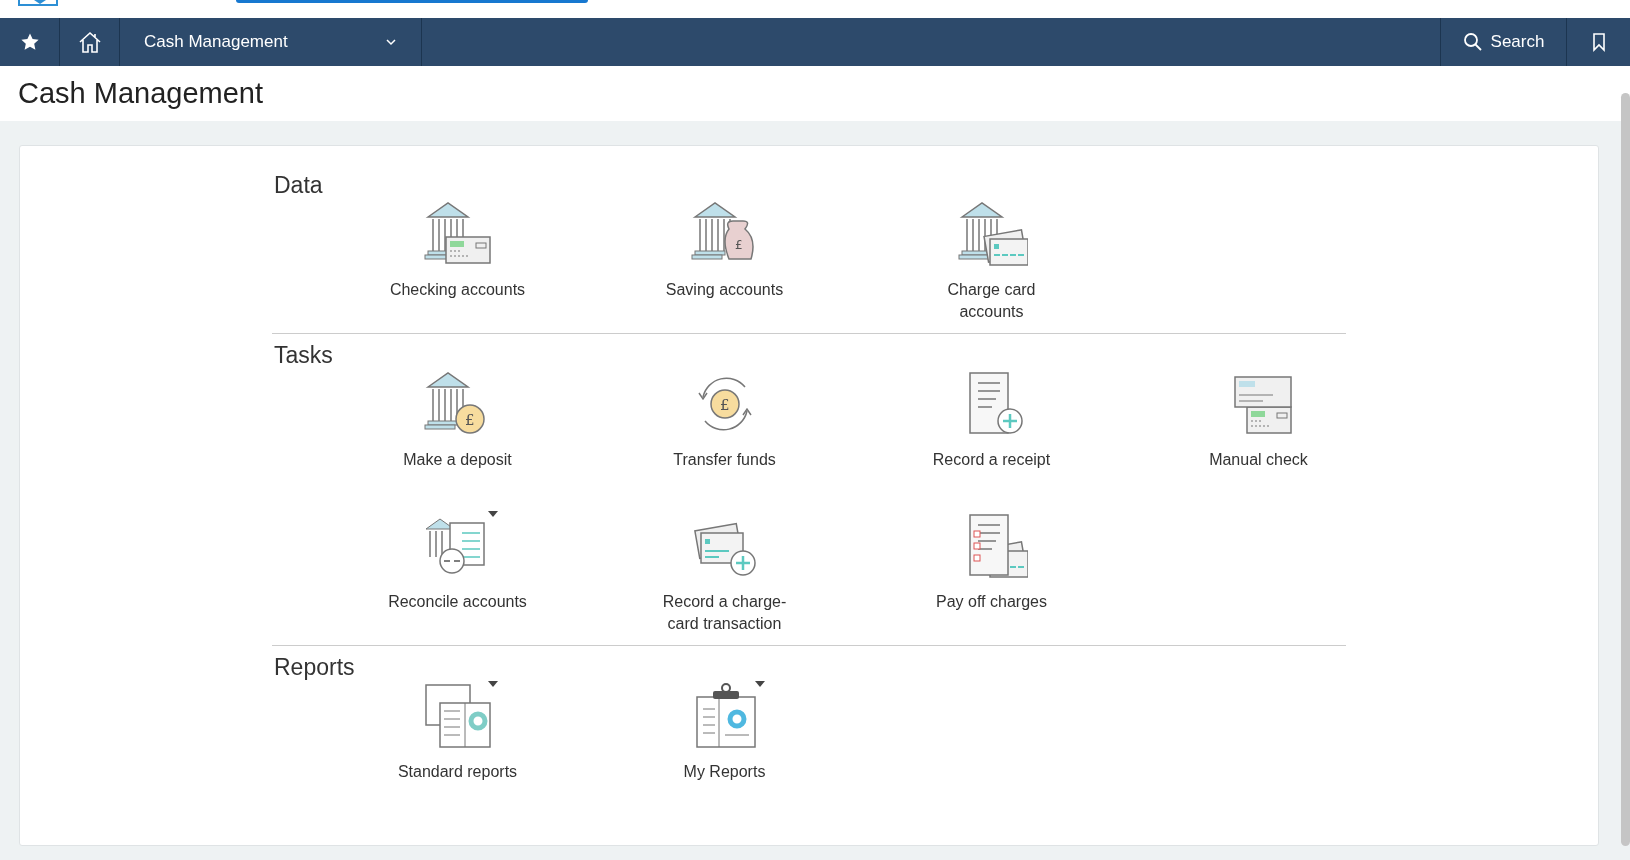 Image resolution: width=1630 pixels, height=860 pixels. I want to click on menu-tile: Manual check, so click(1258, 433).